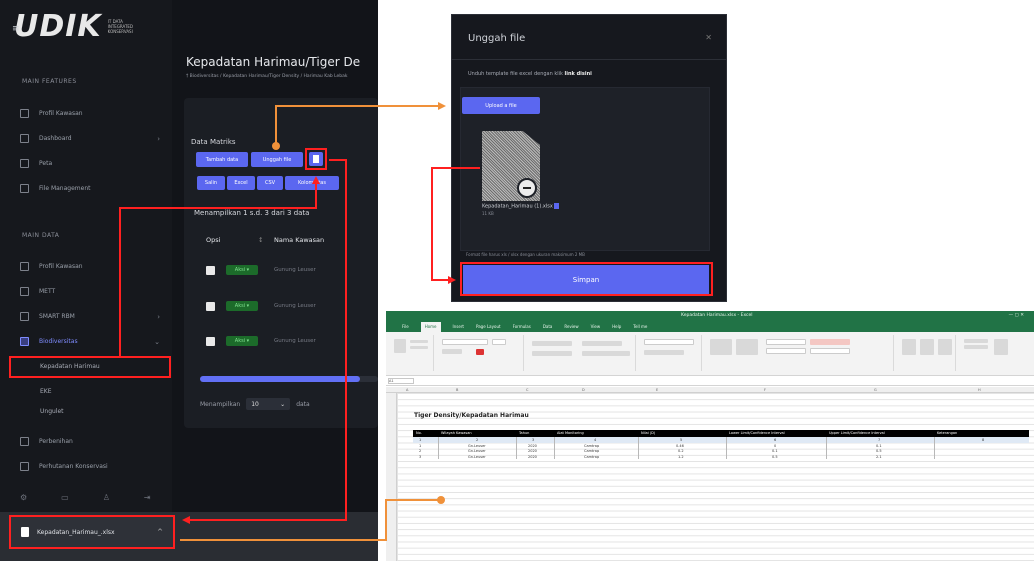 This screenshot has height=561, width=1034. What do you see at coordinates (857, 433) in the screenshot?
I see `excel-th: Upper Limit/Confidence Interval` at bounding box center [857, 433].